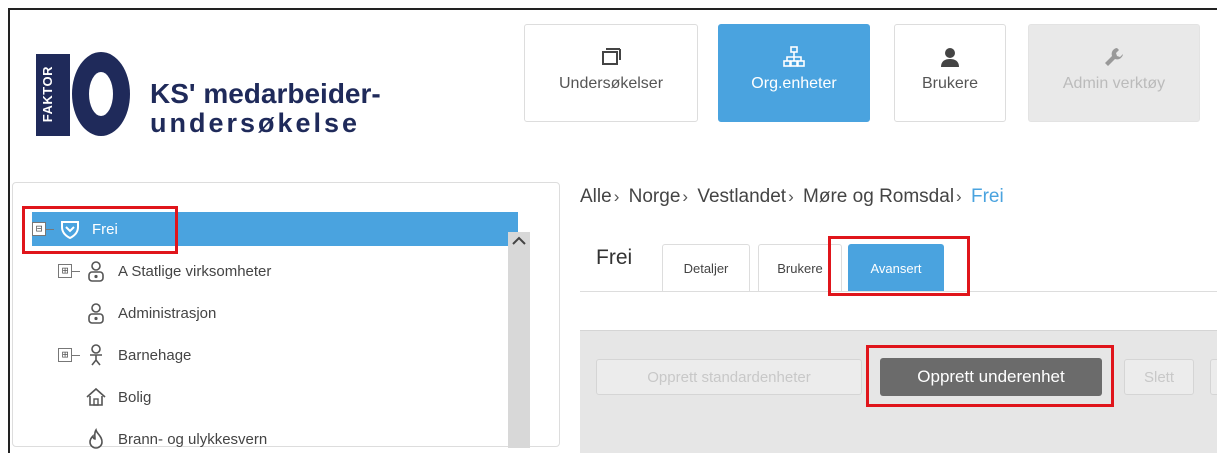  I want to click on tab-brukere: Brukere, so click(800, 268).